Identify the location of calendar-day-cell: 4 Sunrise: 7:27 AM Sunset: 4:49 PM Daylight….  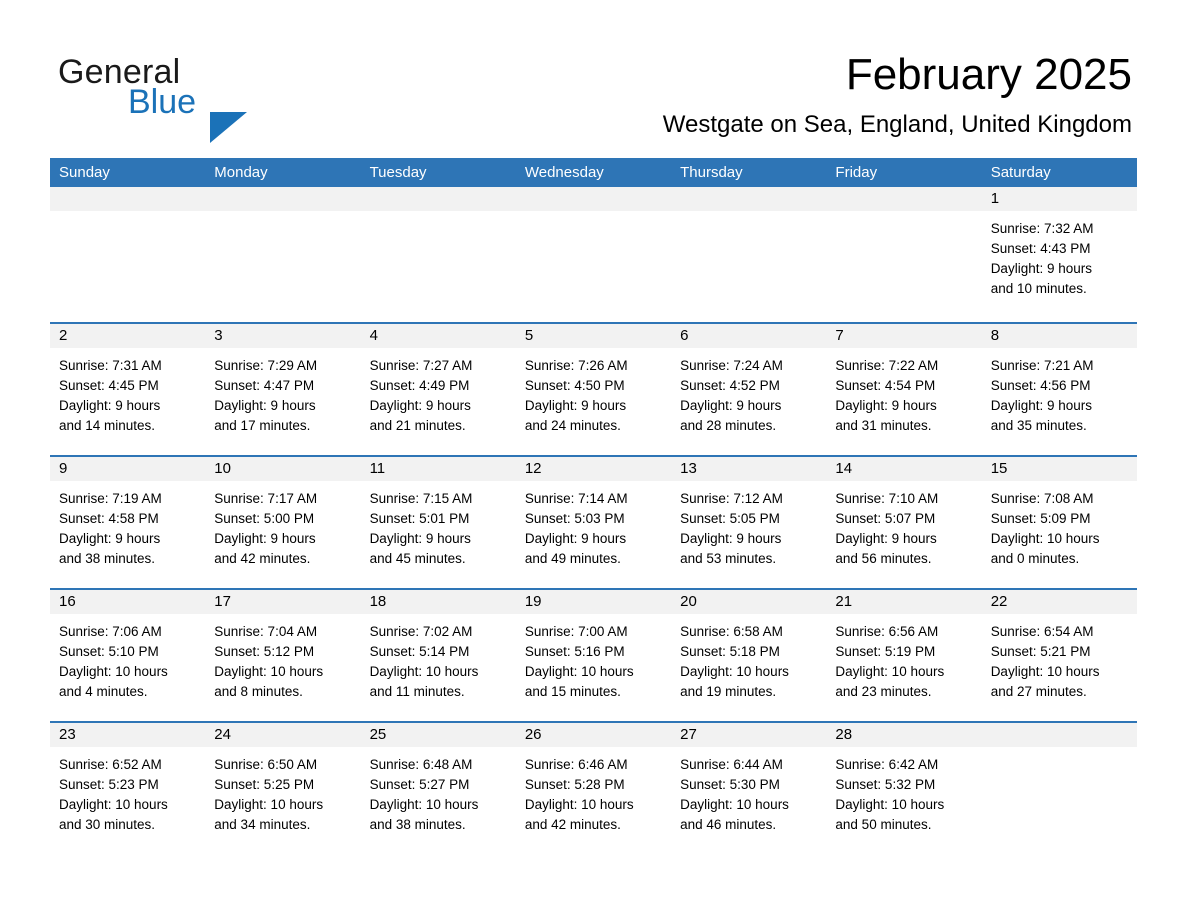
(438, 389).